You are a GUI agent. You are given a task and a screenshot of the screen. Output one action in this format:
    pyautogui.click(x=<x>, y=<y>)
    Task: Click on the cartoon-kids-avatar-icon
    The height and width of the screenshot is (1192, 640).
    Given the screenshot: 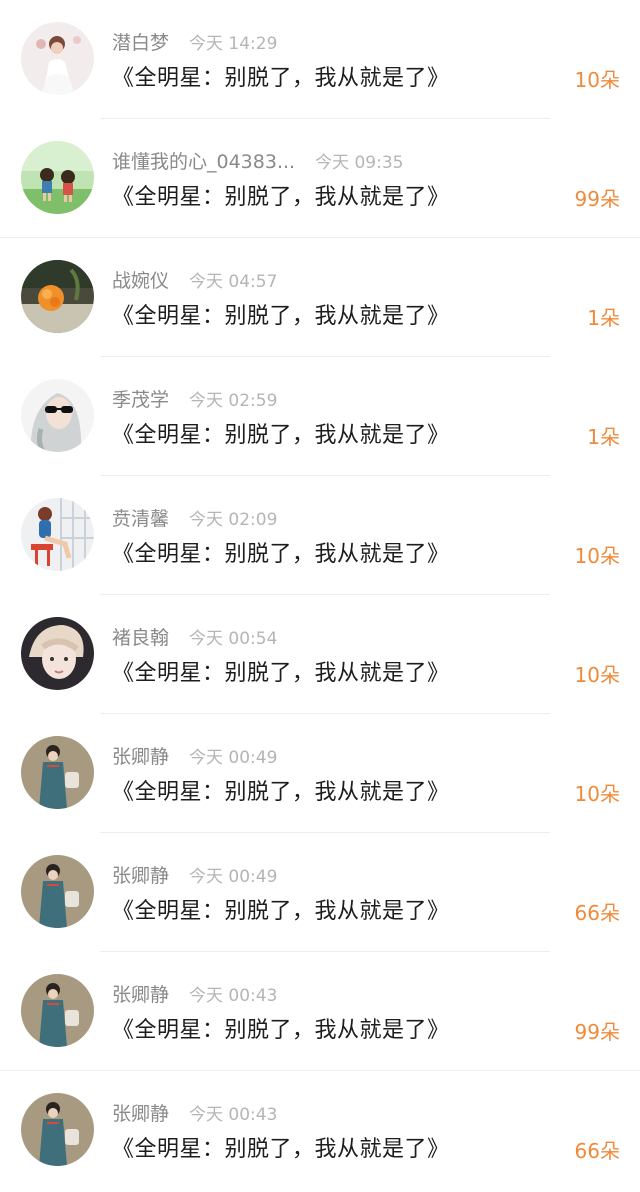 What is the action you would take?
    pyautogui.click(x=57, y=177)
    